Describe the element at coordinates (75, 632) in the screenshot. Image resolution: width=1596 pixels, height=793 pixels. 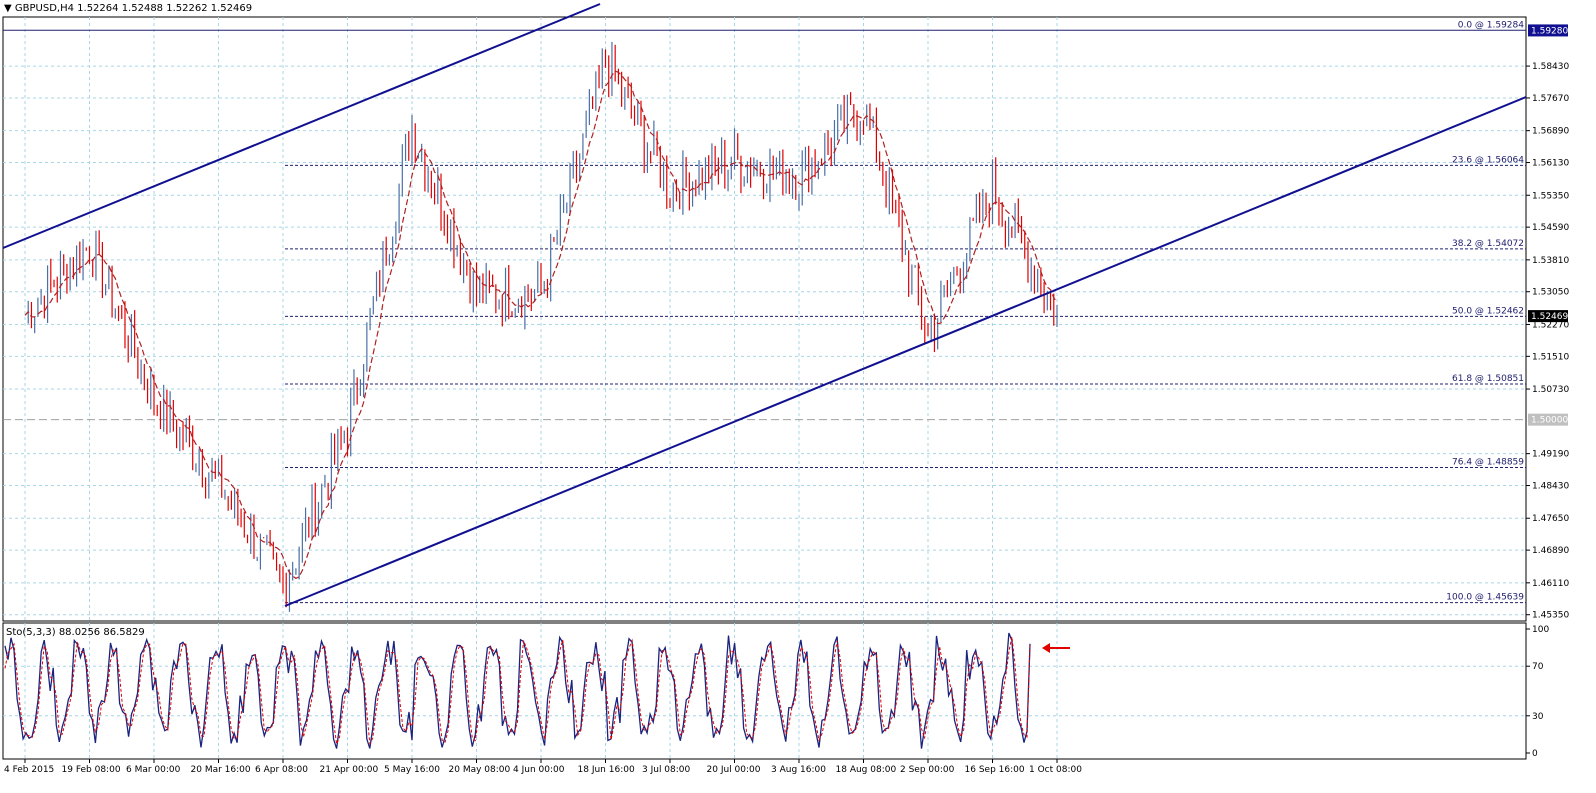
I see `stochastic-title: Sto(5,3,3) 88.0256 86.5829` at that location.